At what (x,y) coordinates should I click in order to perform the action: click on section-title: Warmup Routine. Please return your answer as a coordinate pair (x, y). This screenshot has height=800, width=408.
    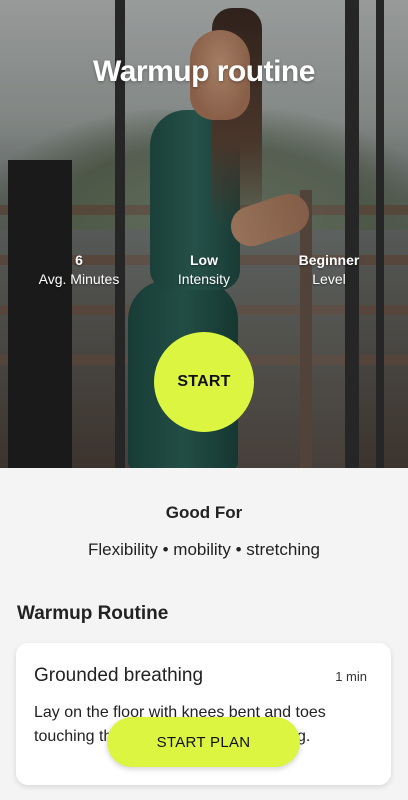
    Looking at the image, I should click on (93, 613).